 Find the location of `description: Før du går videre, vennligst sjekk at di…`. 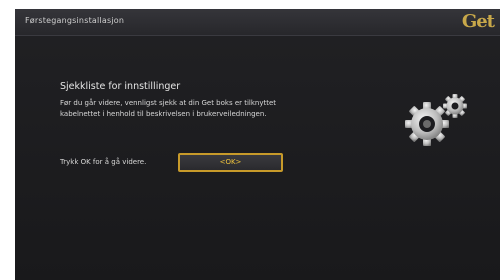

description: Før du går videre, vennligst sjekk at di… is located at coordinates (197, 109).